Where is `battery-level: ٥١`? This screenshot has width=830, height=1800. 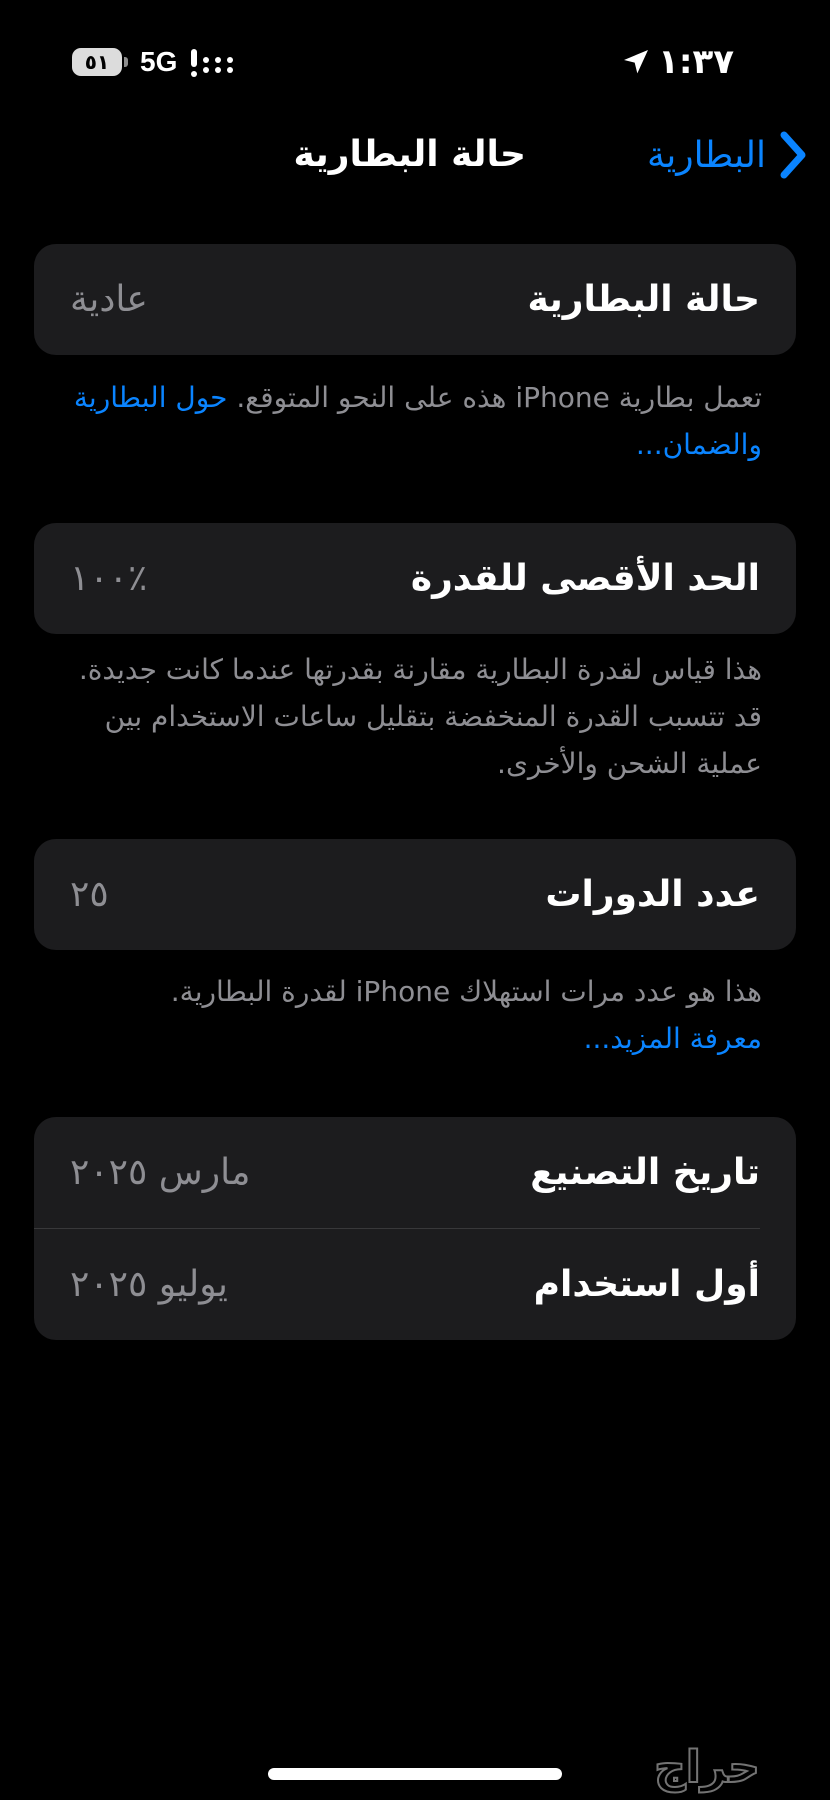 battery-level: ٥١ is located at coordinates (97, 62).